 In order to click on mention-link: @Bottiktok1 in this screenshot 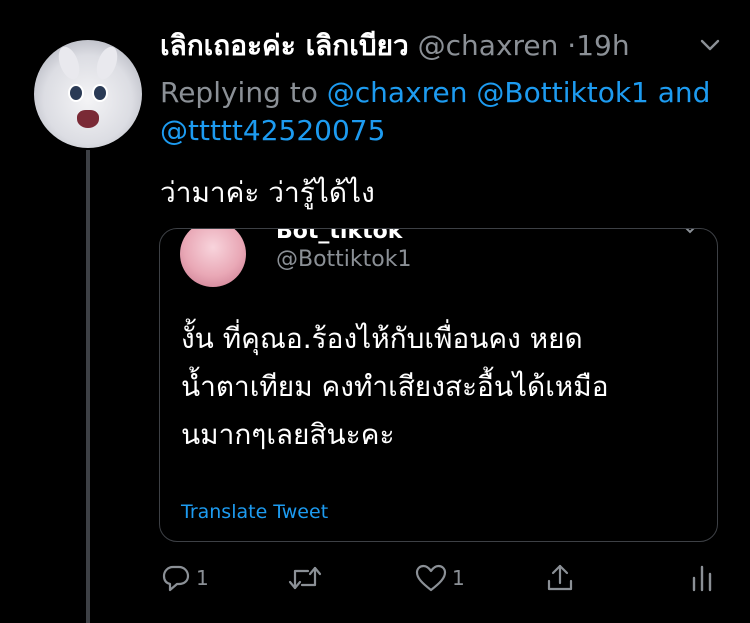, I will do `click(562, 92)`.